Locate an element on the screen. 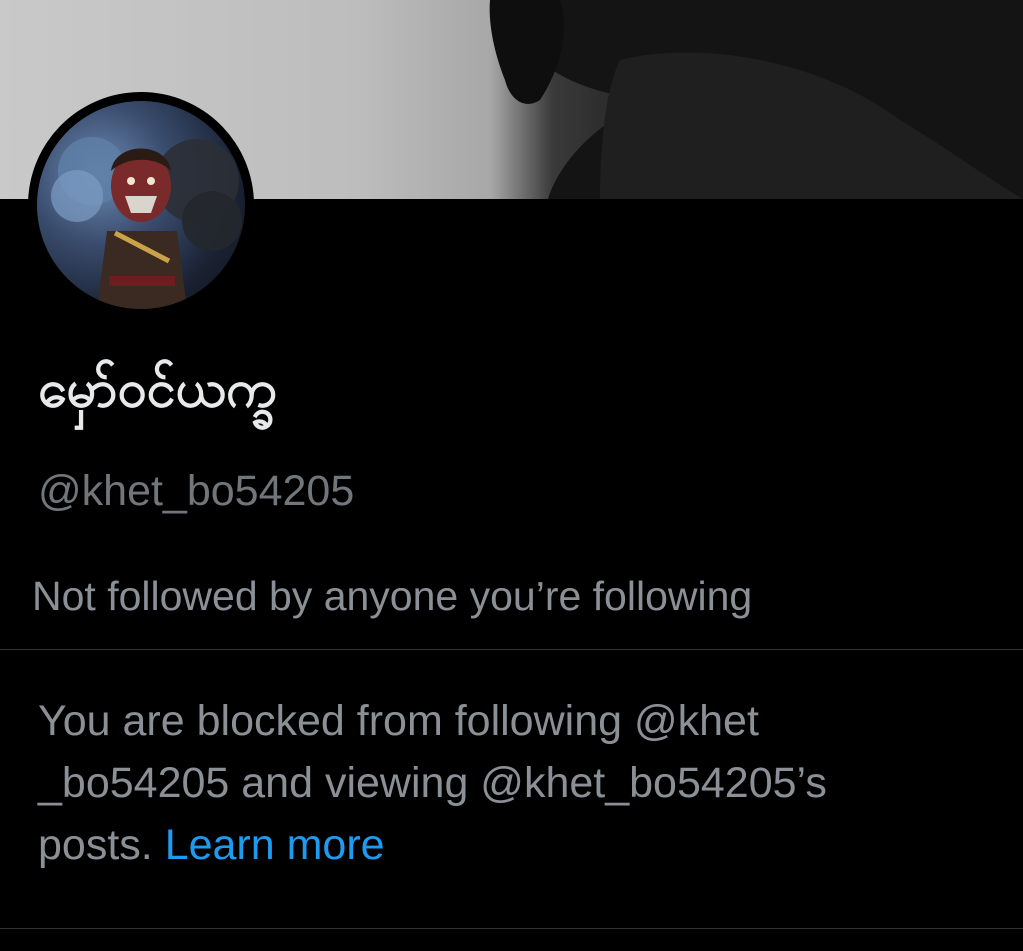 Image resolution: width=1023 pixels, height=951 pixels. avatar-image is located at coordinates (141, 205).